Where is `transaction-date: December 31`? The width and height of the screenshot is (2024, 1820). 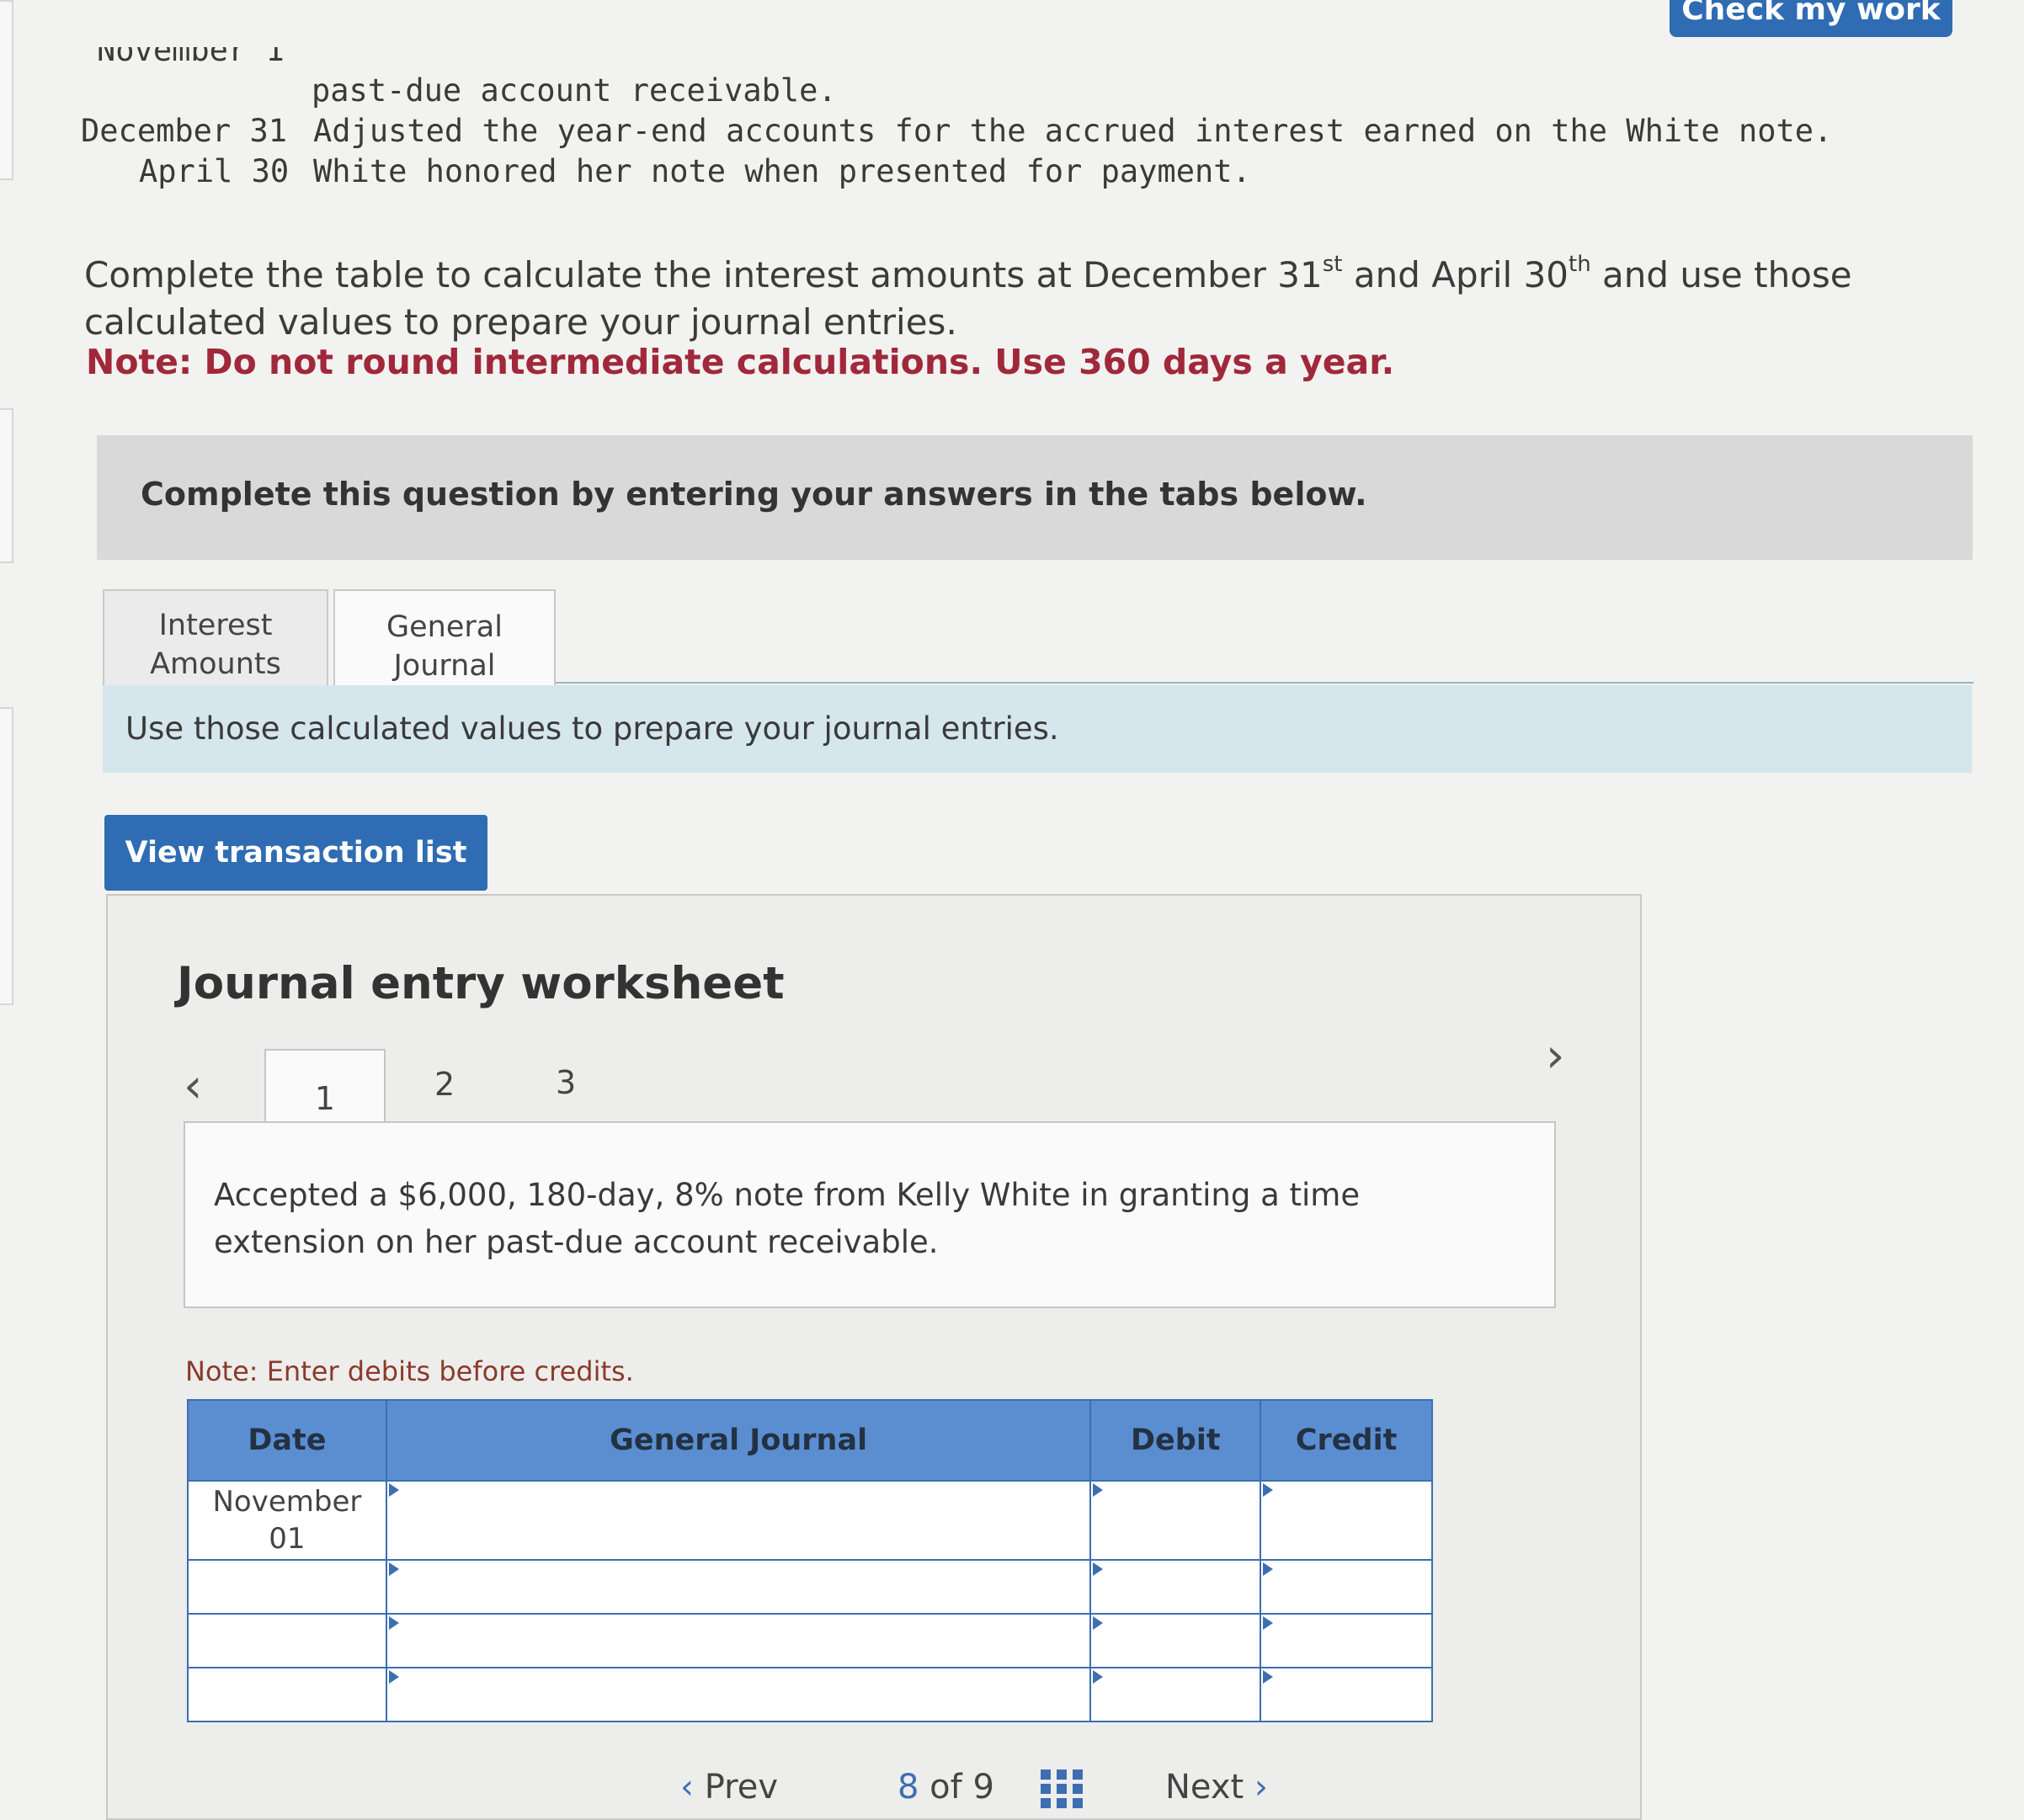
transaction-date: December 31 is located at coordinates (185, 131).